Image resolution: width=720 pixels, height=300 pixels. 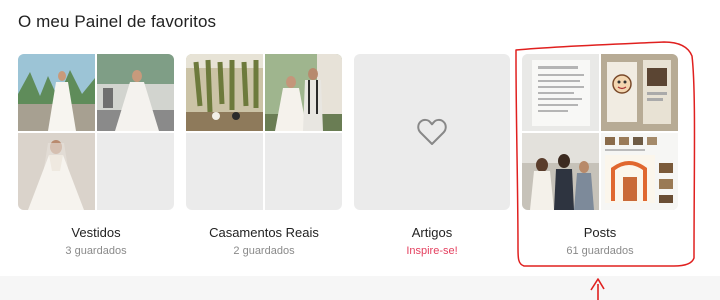 I want to click on board-card-posts: Posts 61 guardados, so click(x=600, y=155).